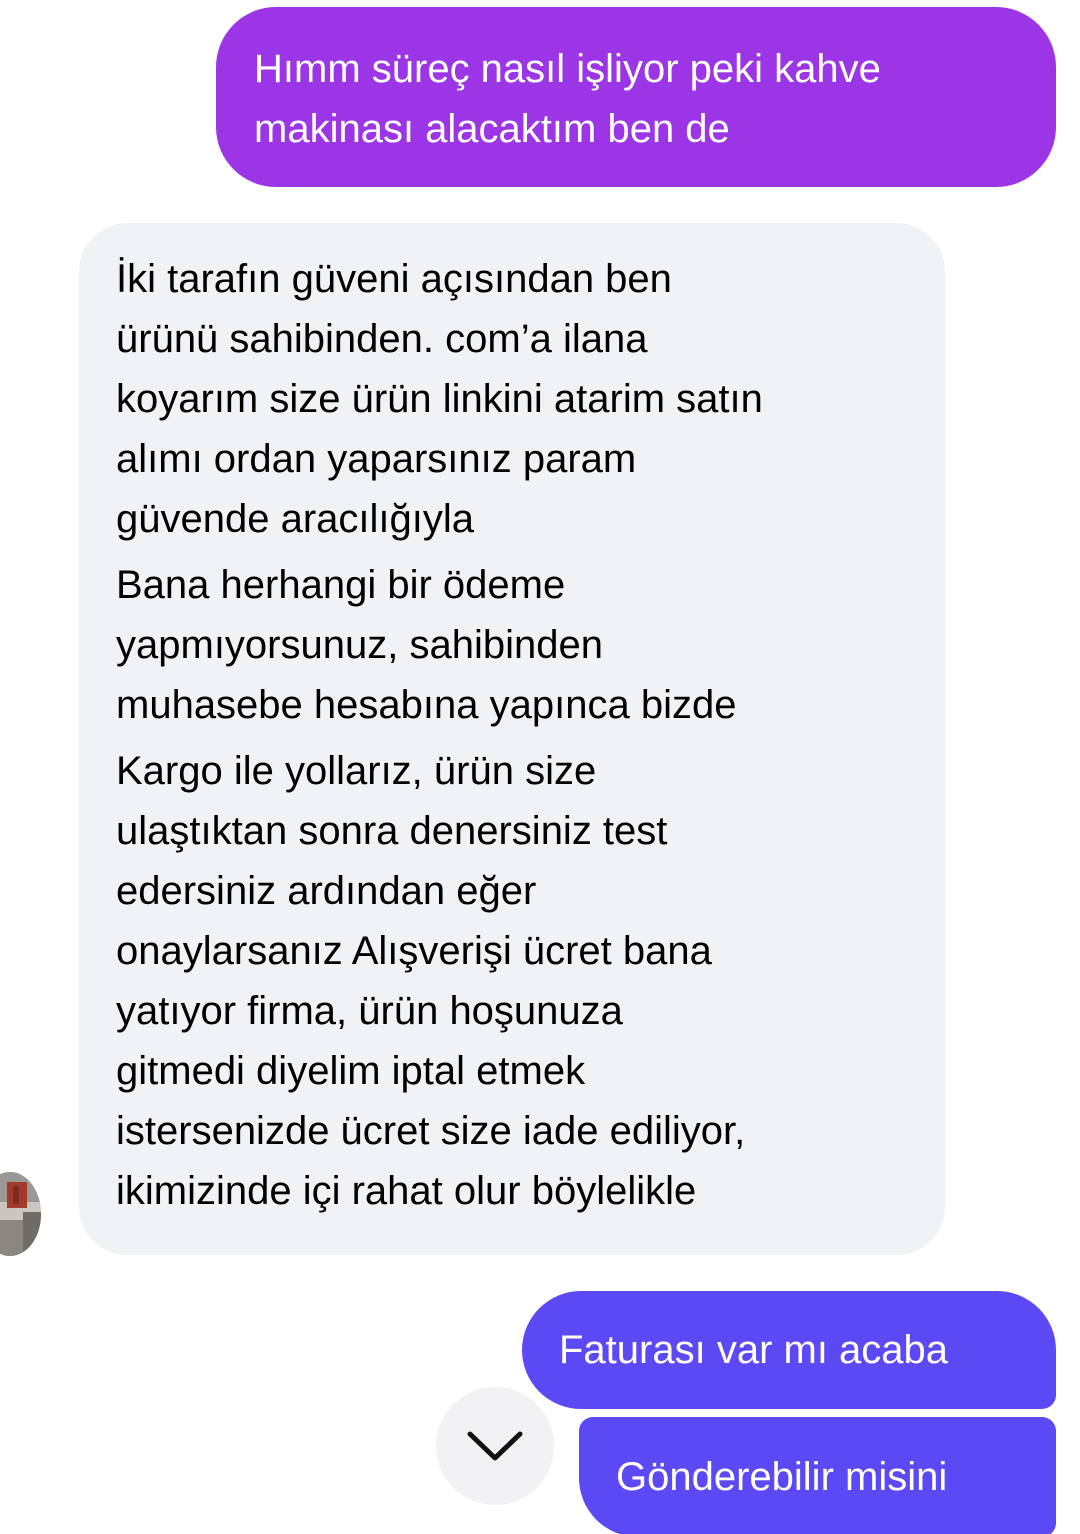 This screenshot has height=1534, width=1080. I want to click on message-line: Hımm süreç nasıl işliyor peki kahve, so click(567, 69).